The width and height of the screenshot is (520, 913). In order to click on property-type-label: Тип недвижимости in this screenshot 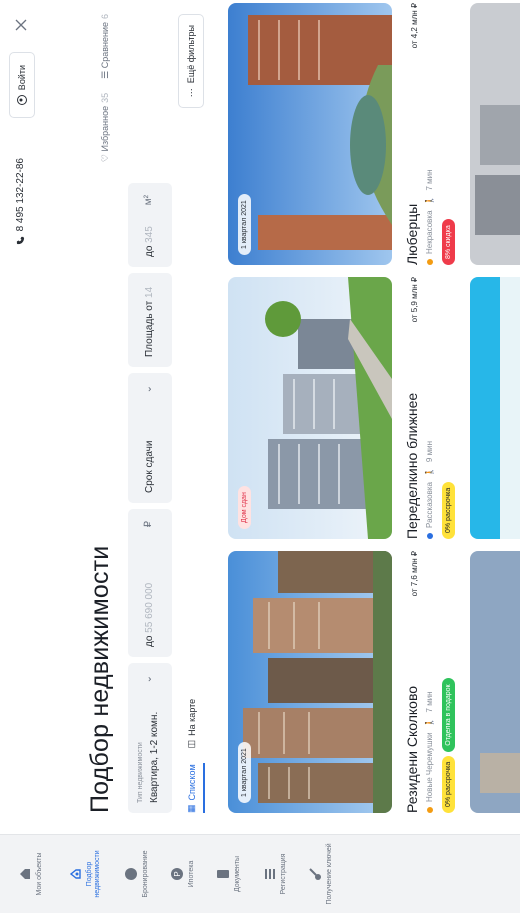, I will do `click(140, 772)`.